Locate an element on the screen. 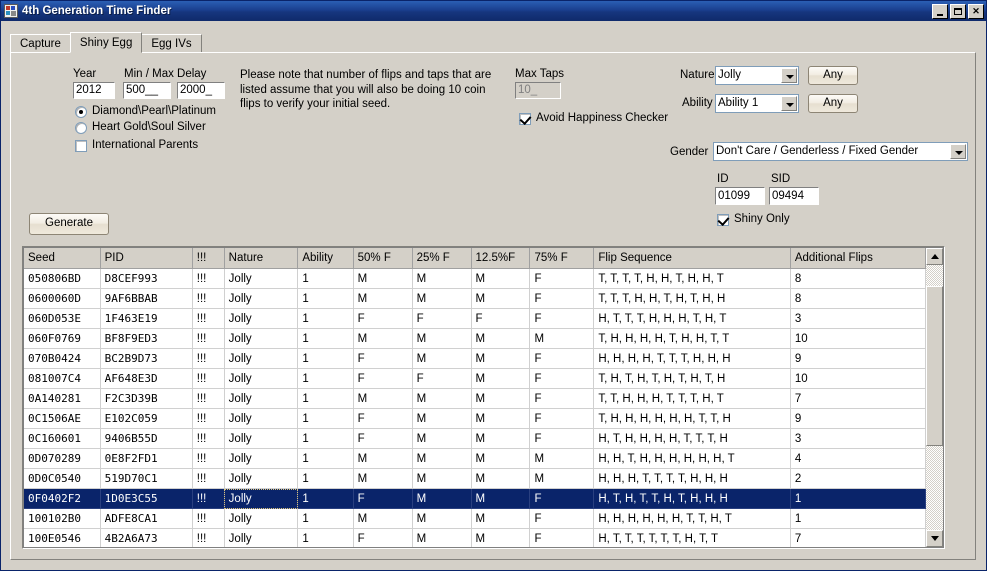 The width and height of the screenshot is (987, 571). table-cell: 519D70C1 is located at coordinates (146, 478).